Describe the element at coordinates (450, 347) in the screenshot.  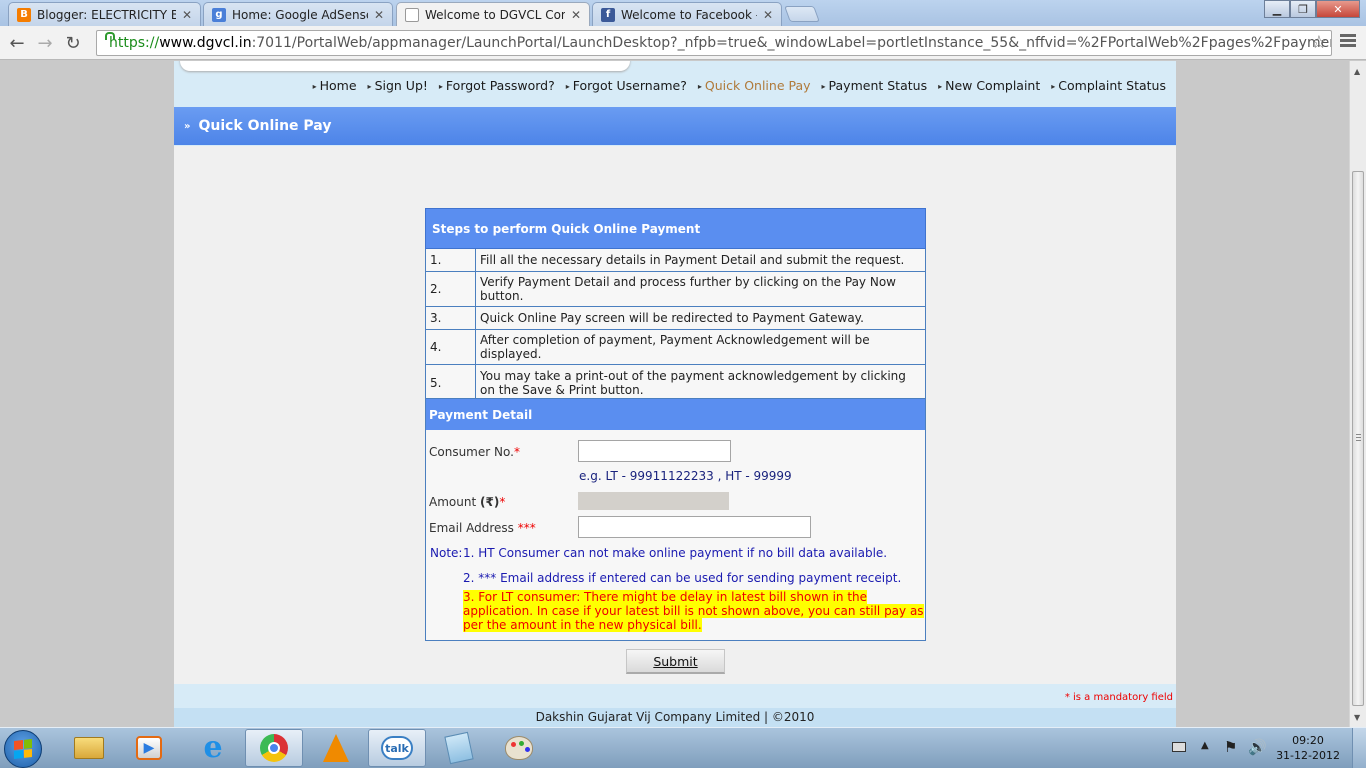
I see `step-number: 4.` at that location.